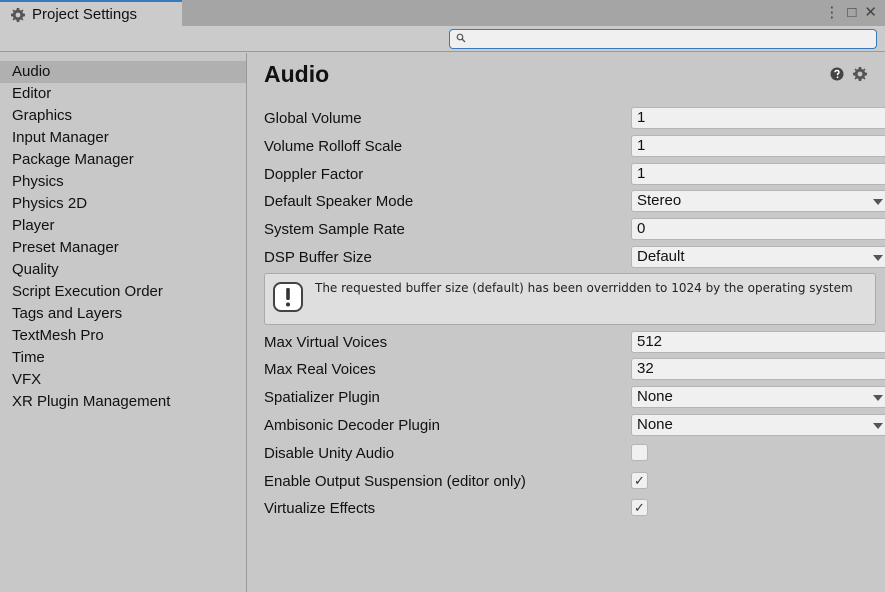 The height and width of the screenshot is (592, 885). I want to click on tab-title: Project Settings, so click(85, 14).